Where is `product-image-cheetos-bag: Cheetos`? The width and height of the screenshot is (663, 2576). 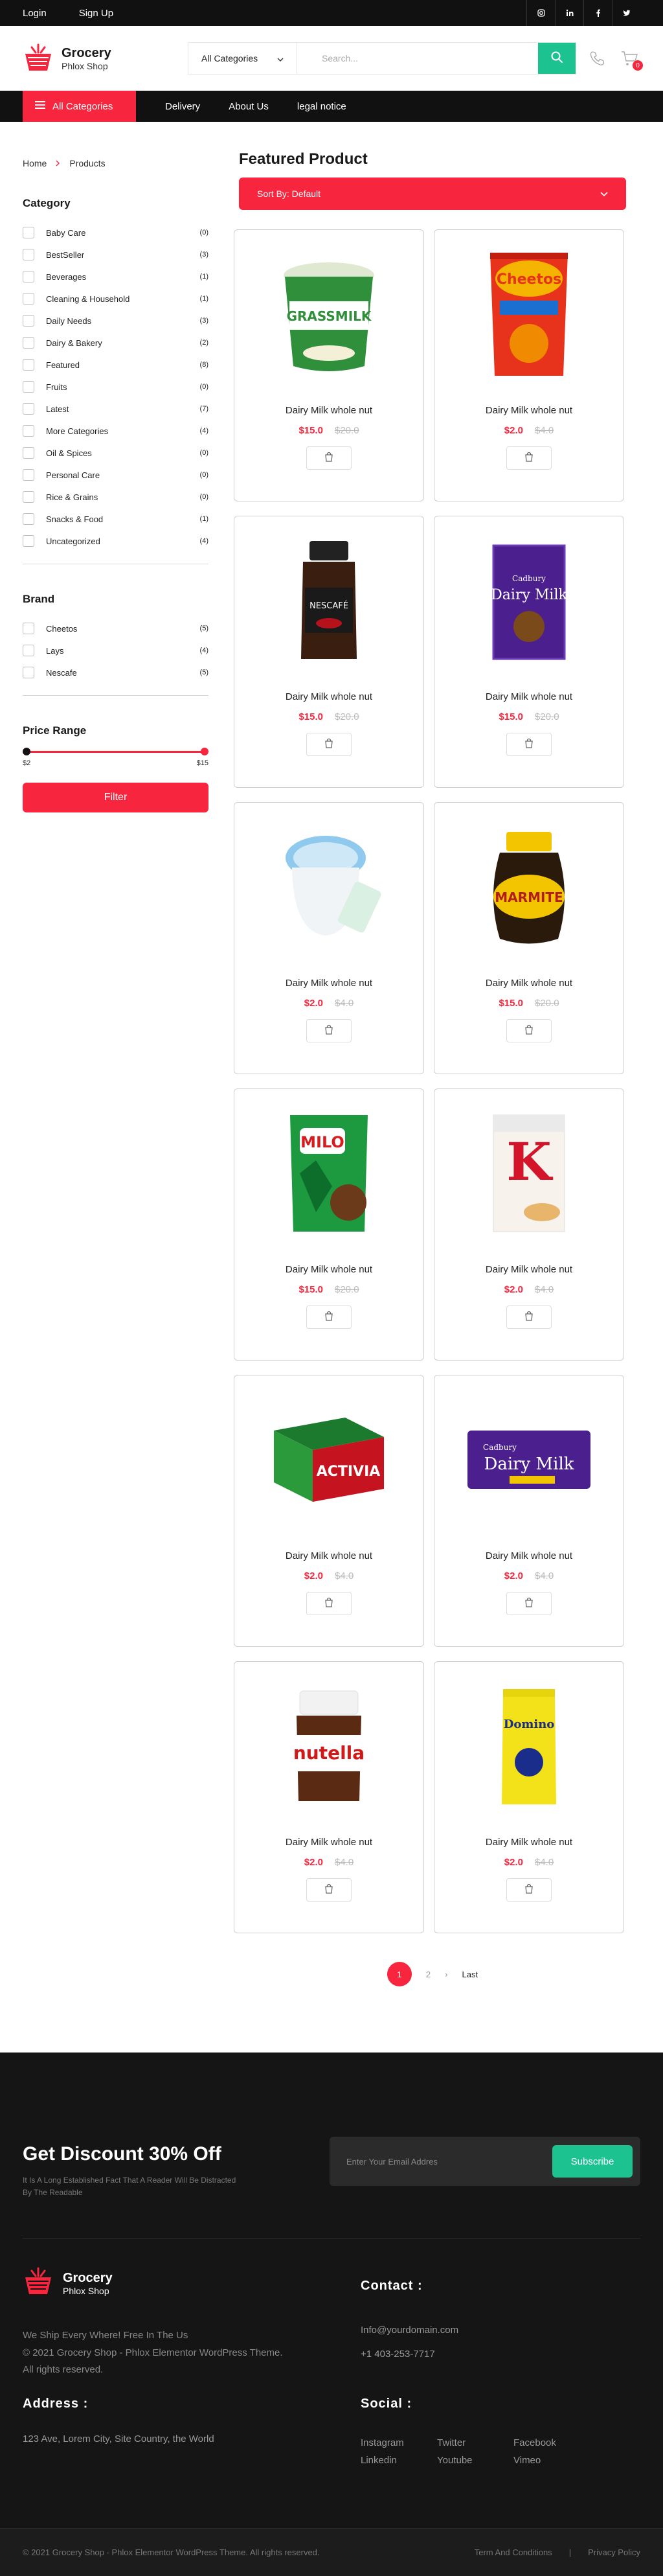
product-image-cheetos-bag: Cheetos is located at coordinates (529, 314).